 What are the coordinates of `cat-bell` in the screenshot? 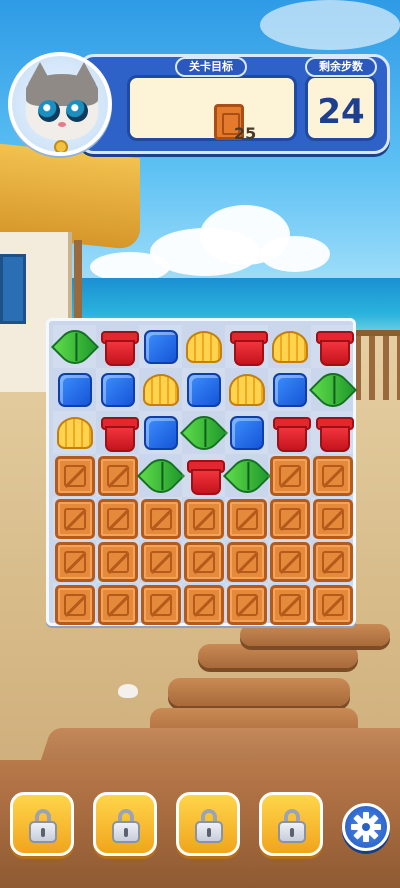 It's located at (61, 146).